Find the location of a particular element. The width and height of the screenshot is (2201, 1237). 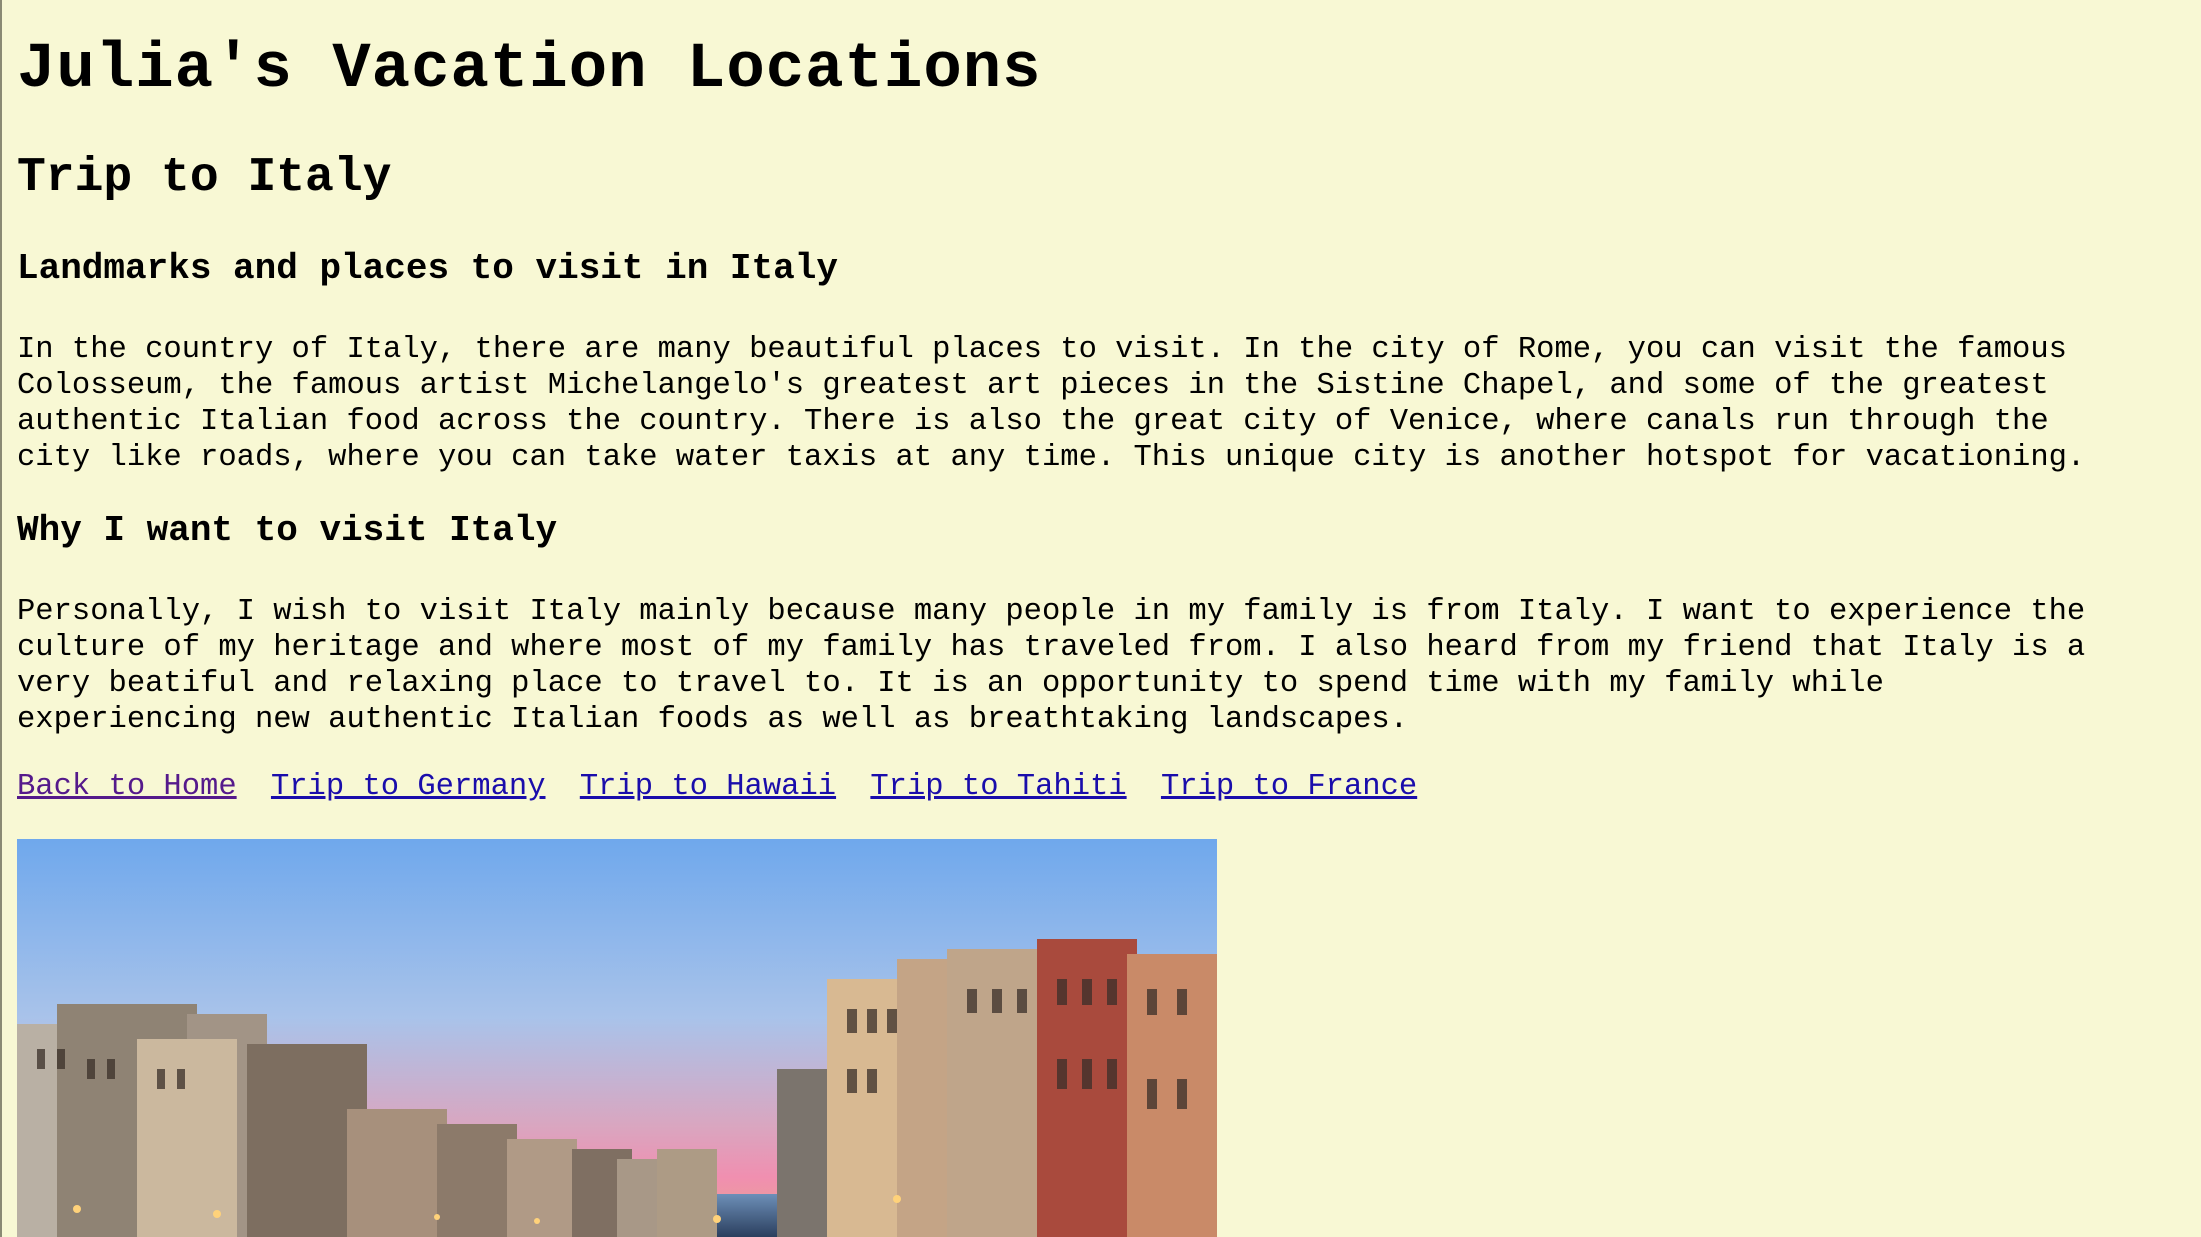

section-heading-landmarks: Landmarks and places to visit in Italy is located at coordinates (427, 268).